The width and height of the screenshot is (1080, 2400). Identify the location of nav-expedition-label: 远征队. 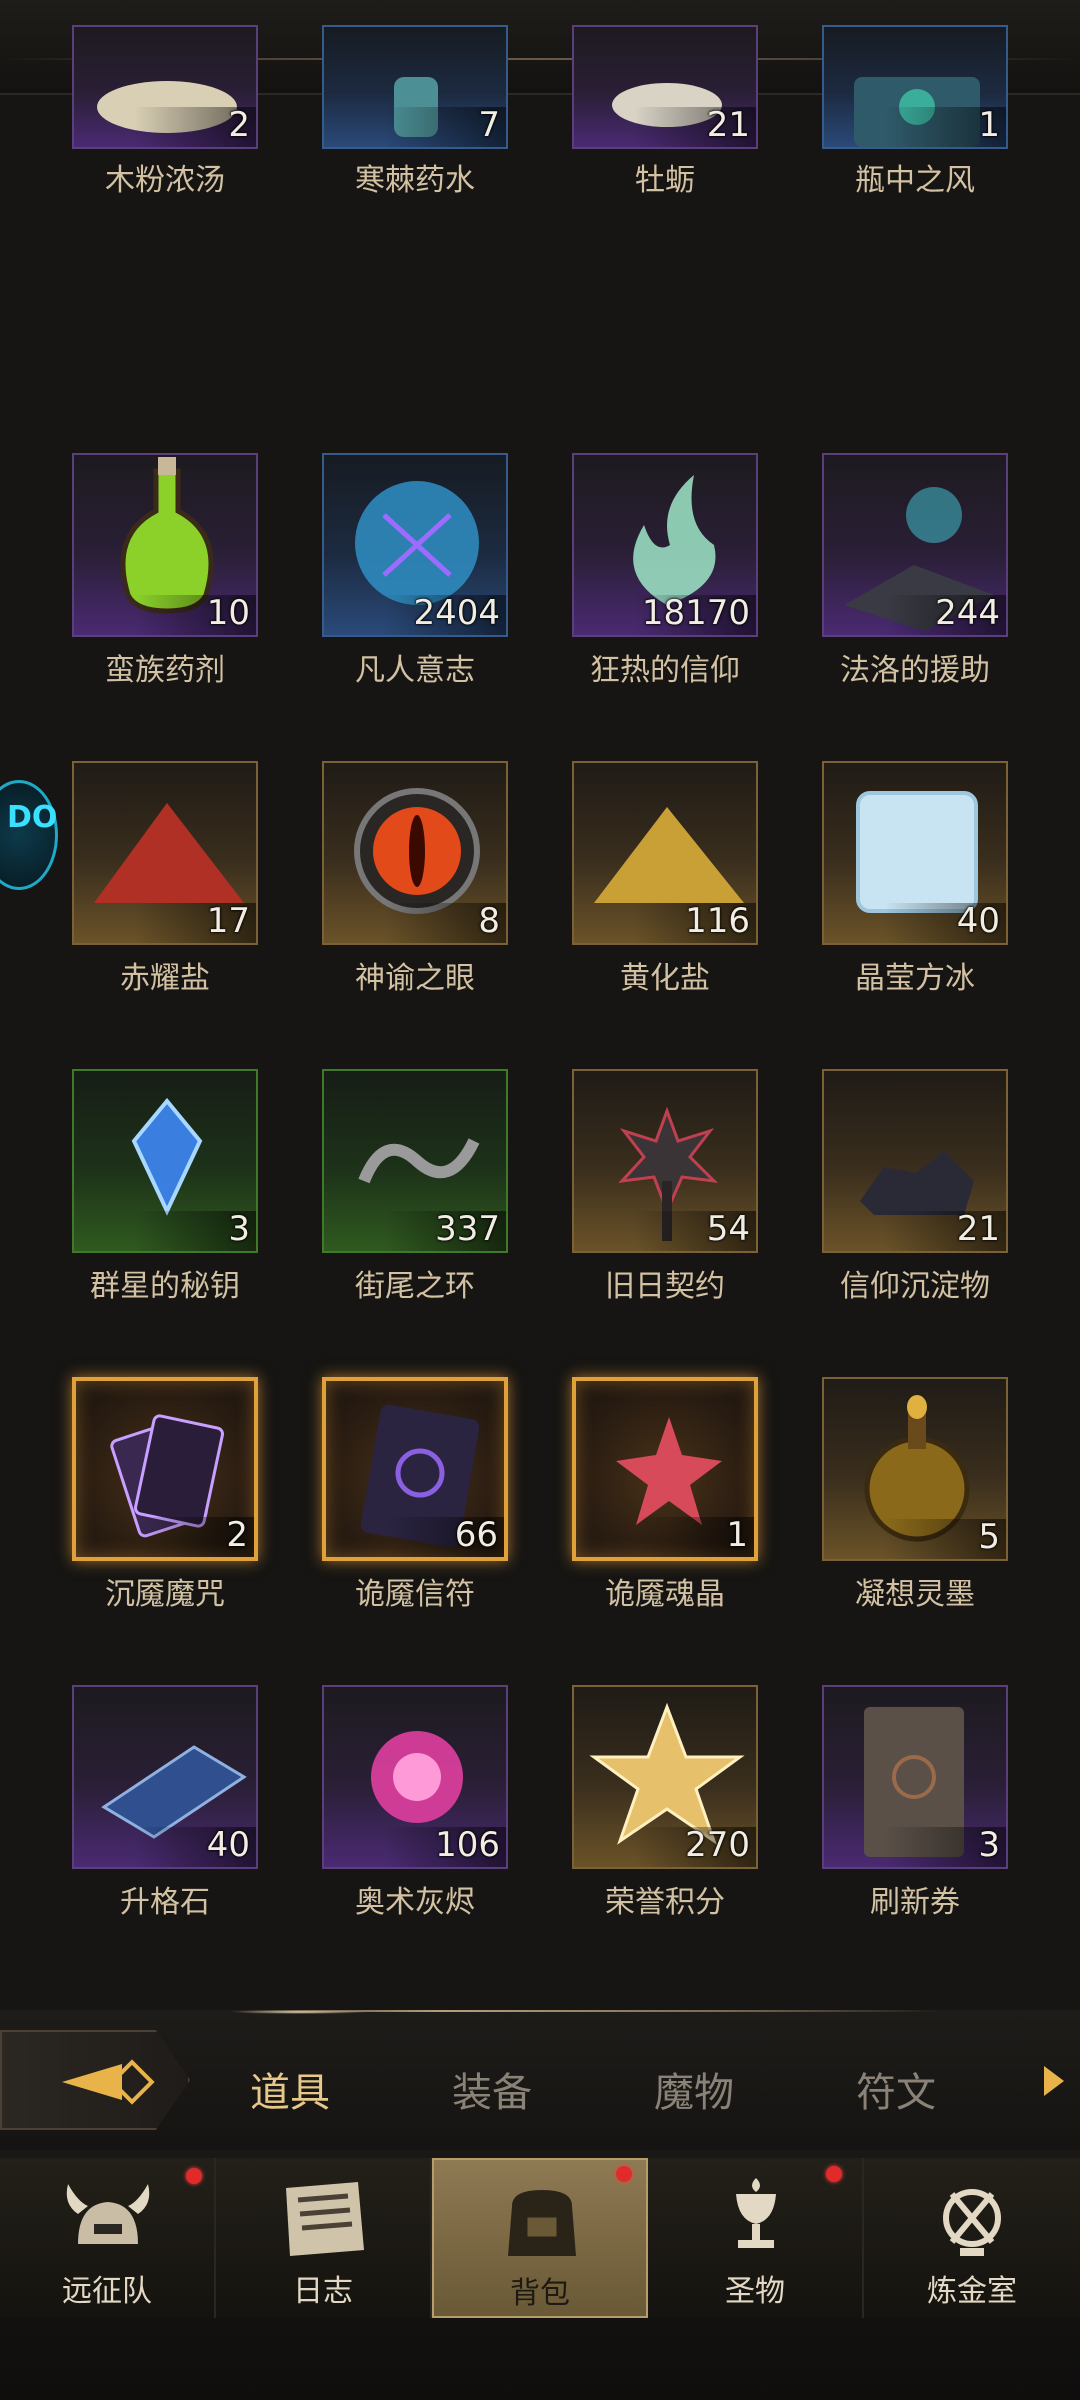
(107, 2291).